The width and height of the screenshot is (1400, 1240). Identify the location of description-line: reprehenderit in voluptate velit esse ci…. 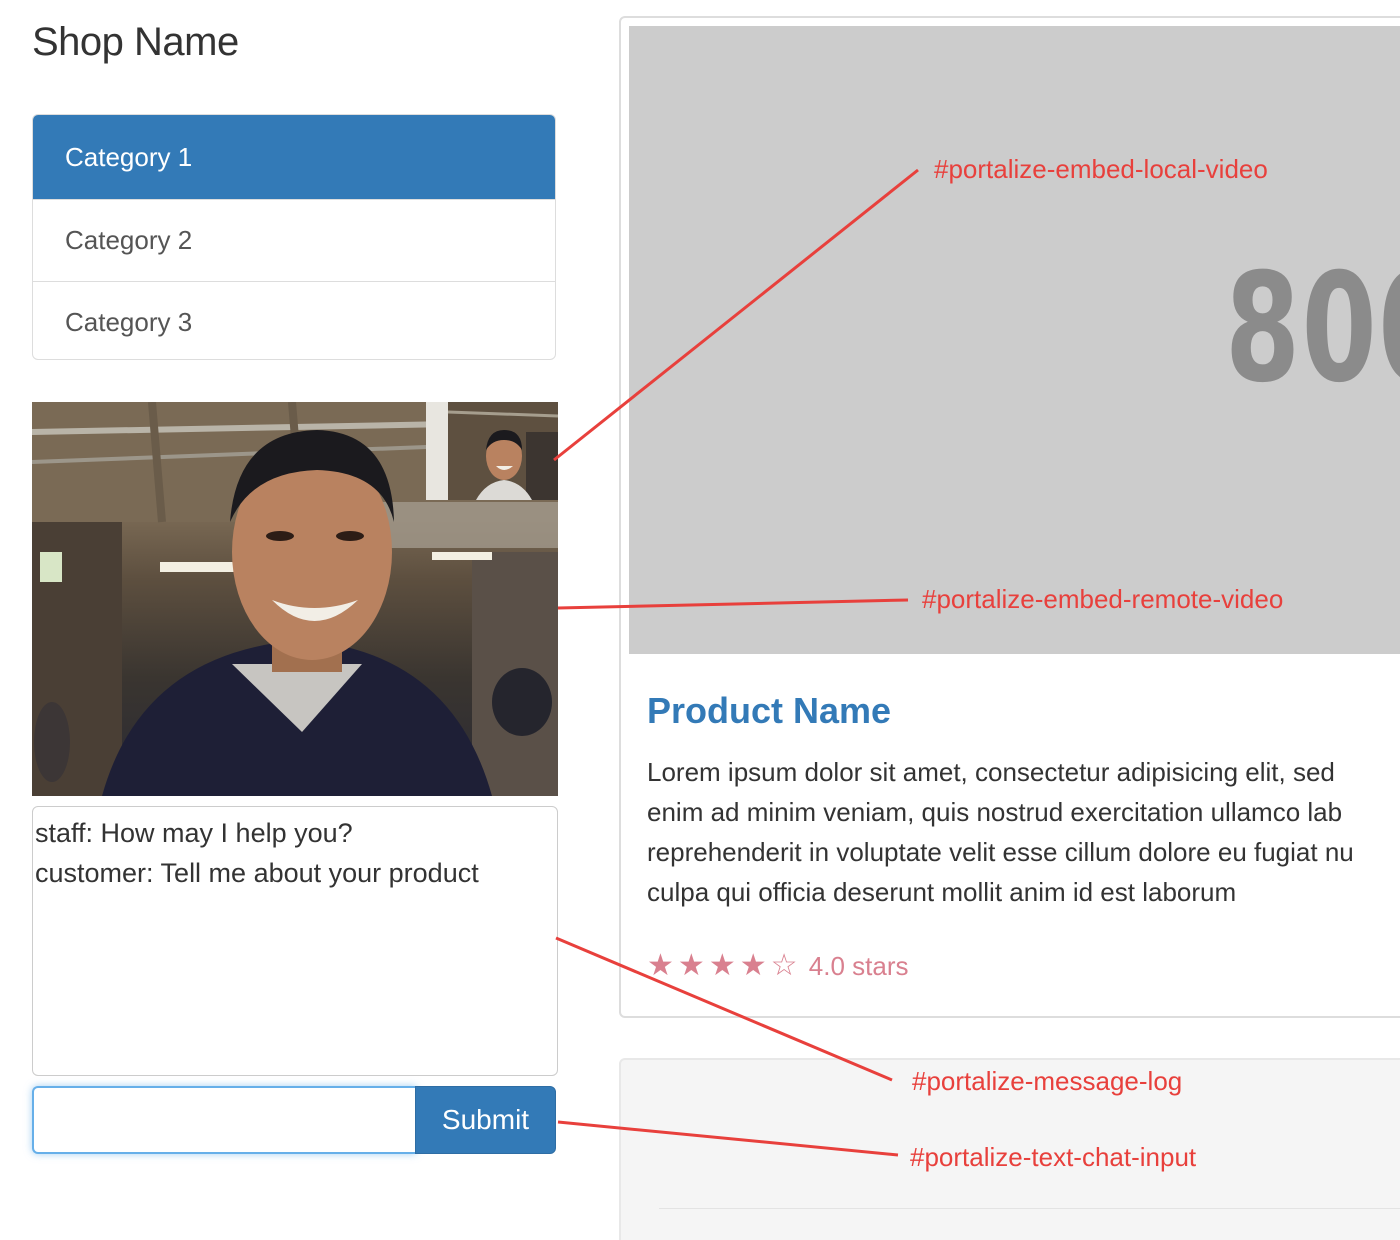
(1000, 852).